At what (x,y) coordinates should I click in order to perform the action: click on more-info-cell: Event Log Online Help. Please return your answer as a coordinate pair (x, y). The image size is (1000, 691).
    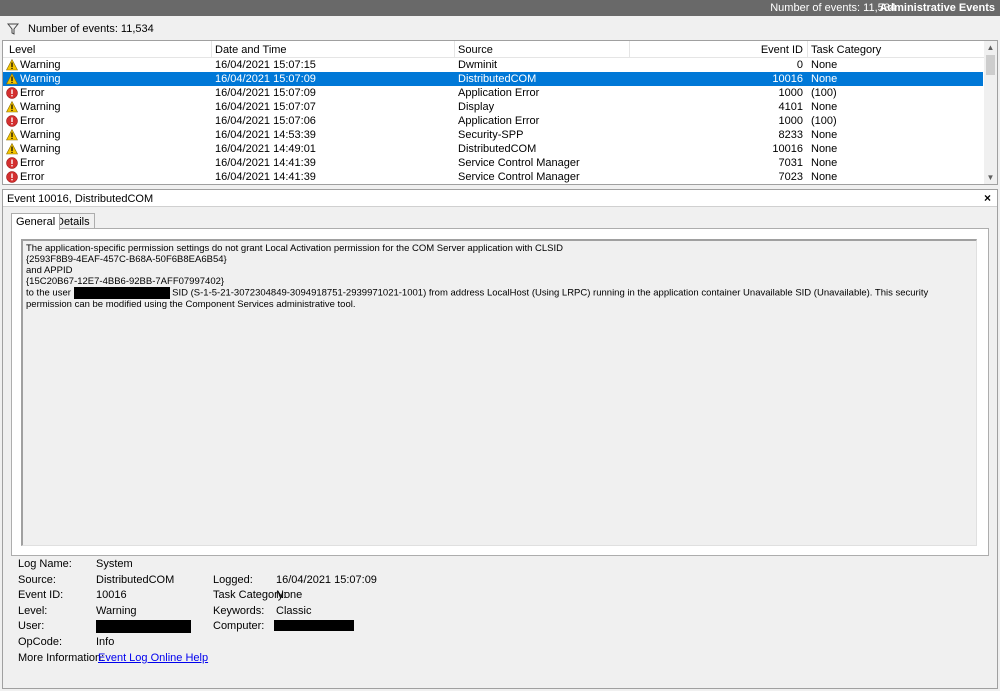
    Looking at the image, I should click on (153, 658).